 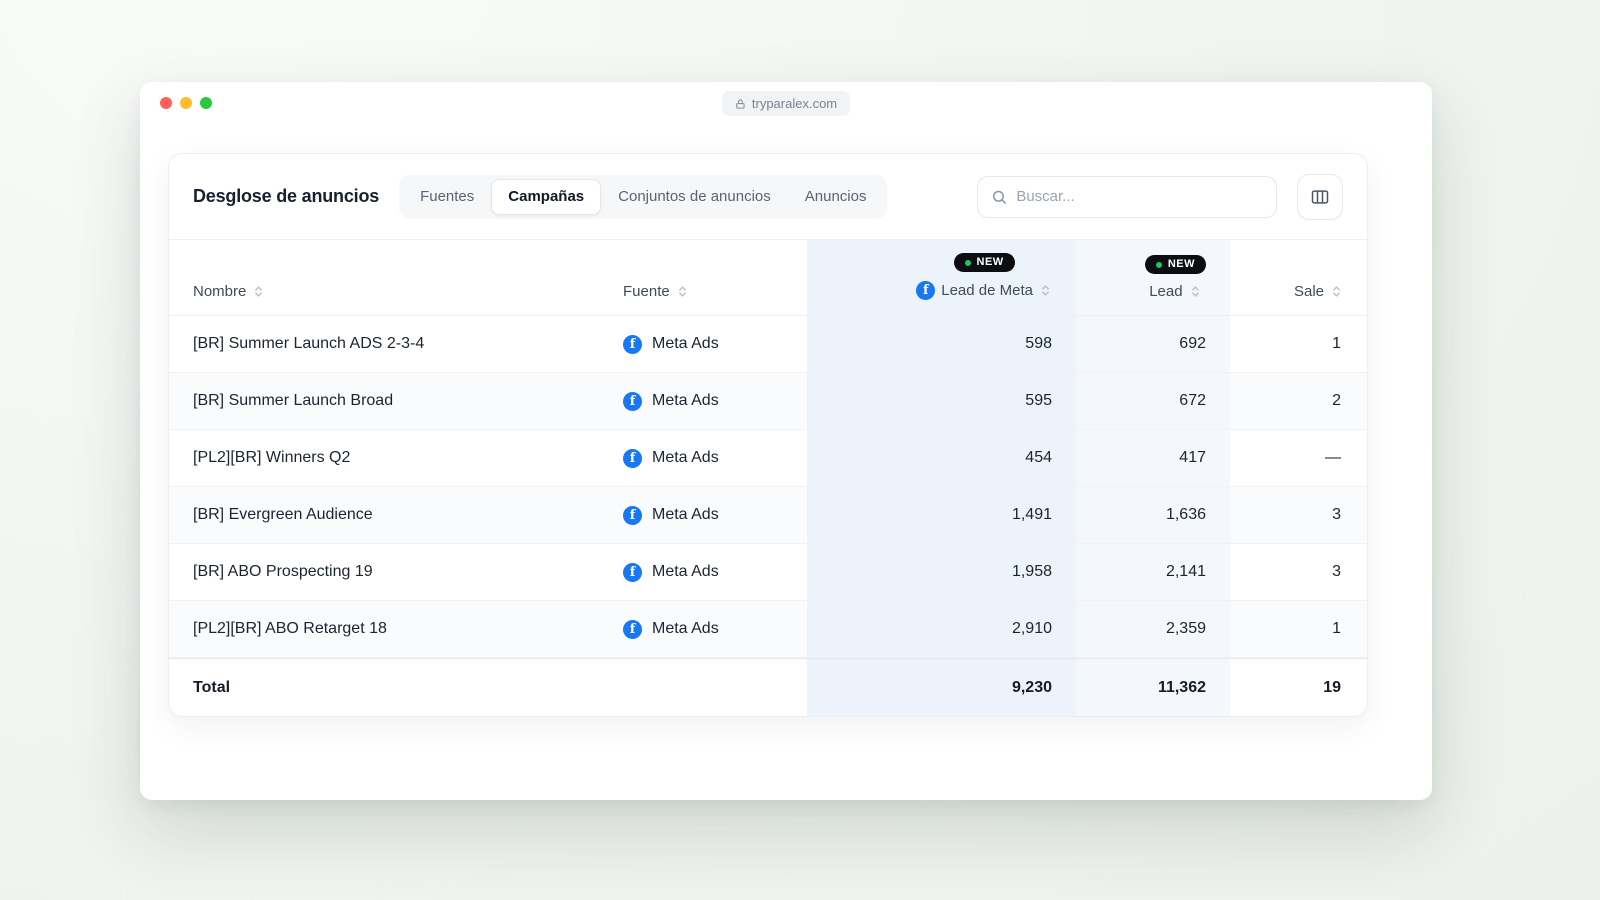 I want to click on lead-meta-cell: 598, so click(x=941, y=344).